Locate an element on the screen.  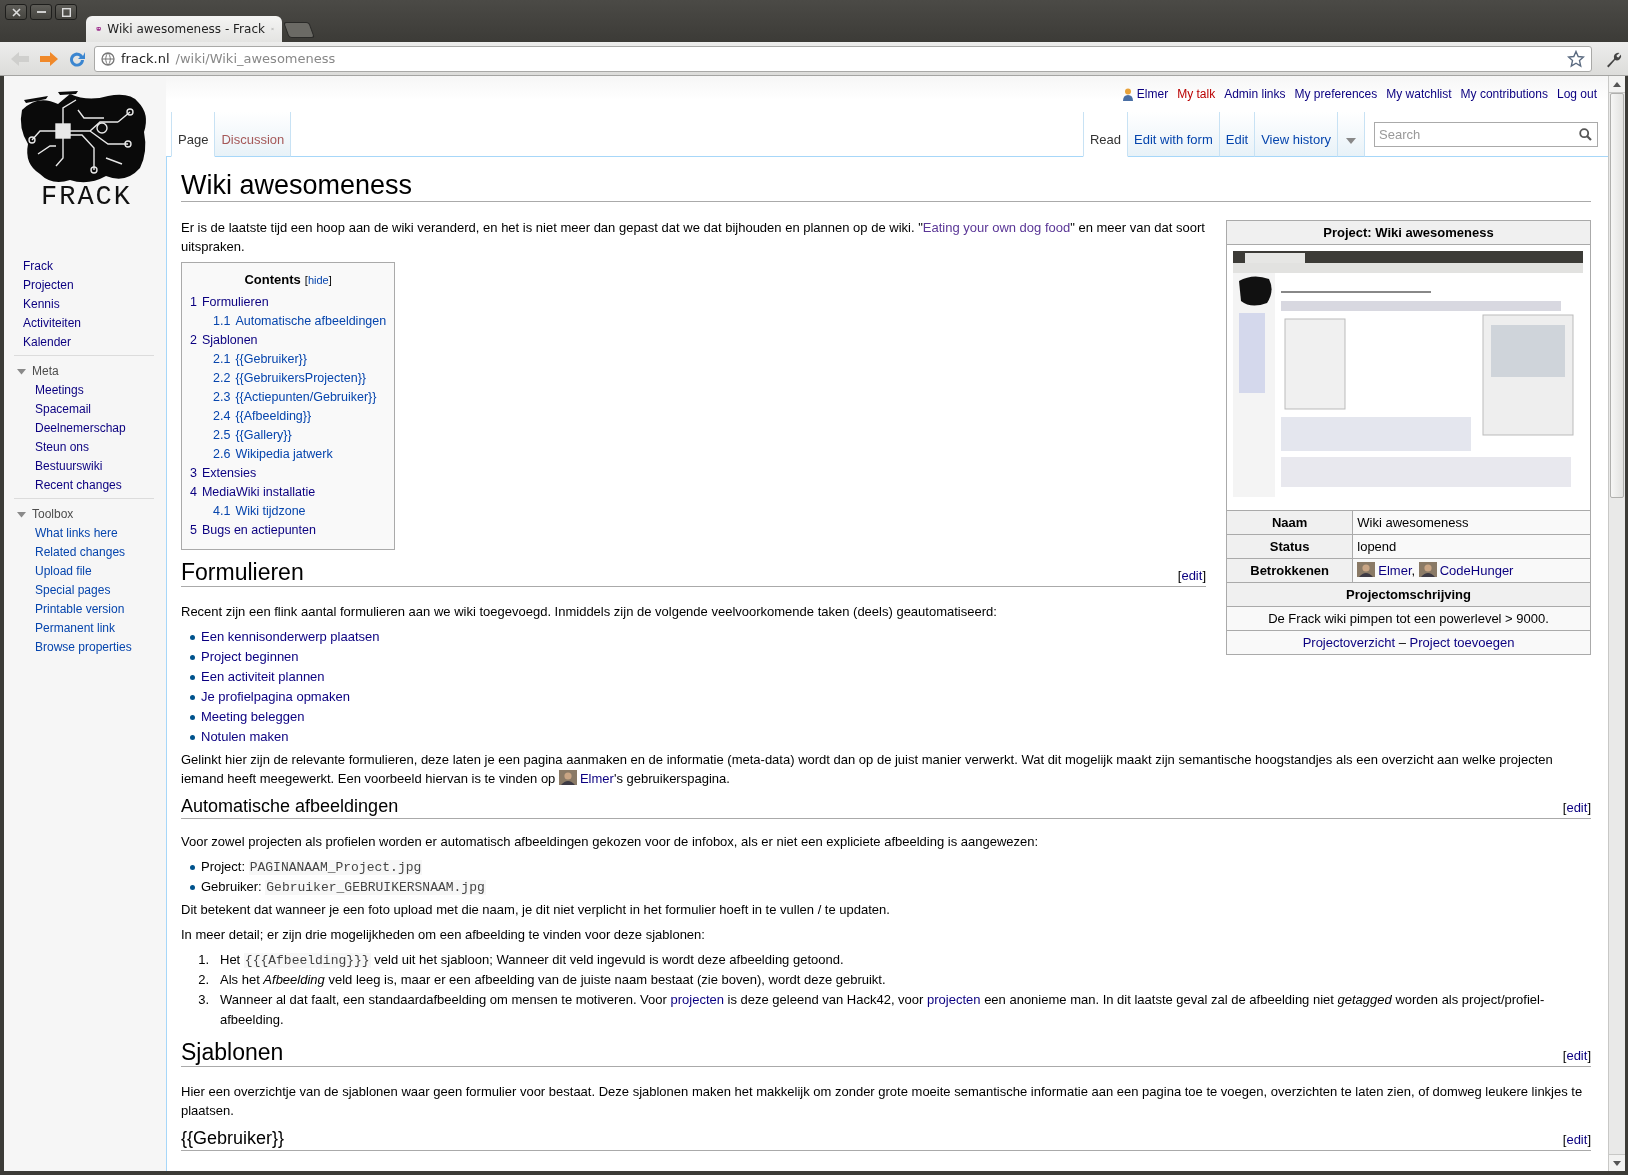
toc-link: 1 Formulieren is located at coordinates (229, 302).